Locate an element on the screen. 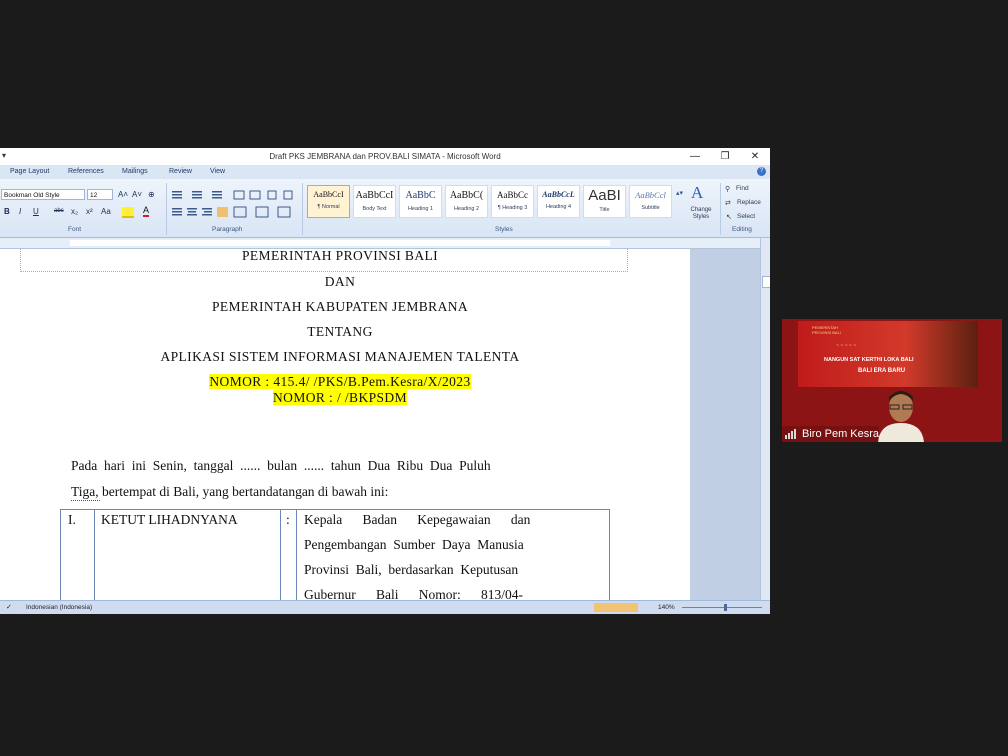  paragraph-icons is located at coordinates (234, 205).